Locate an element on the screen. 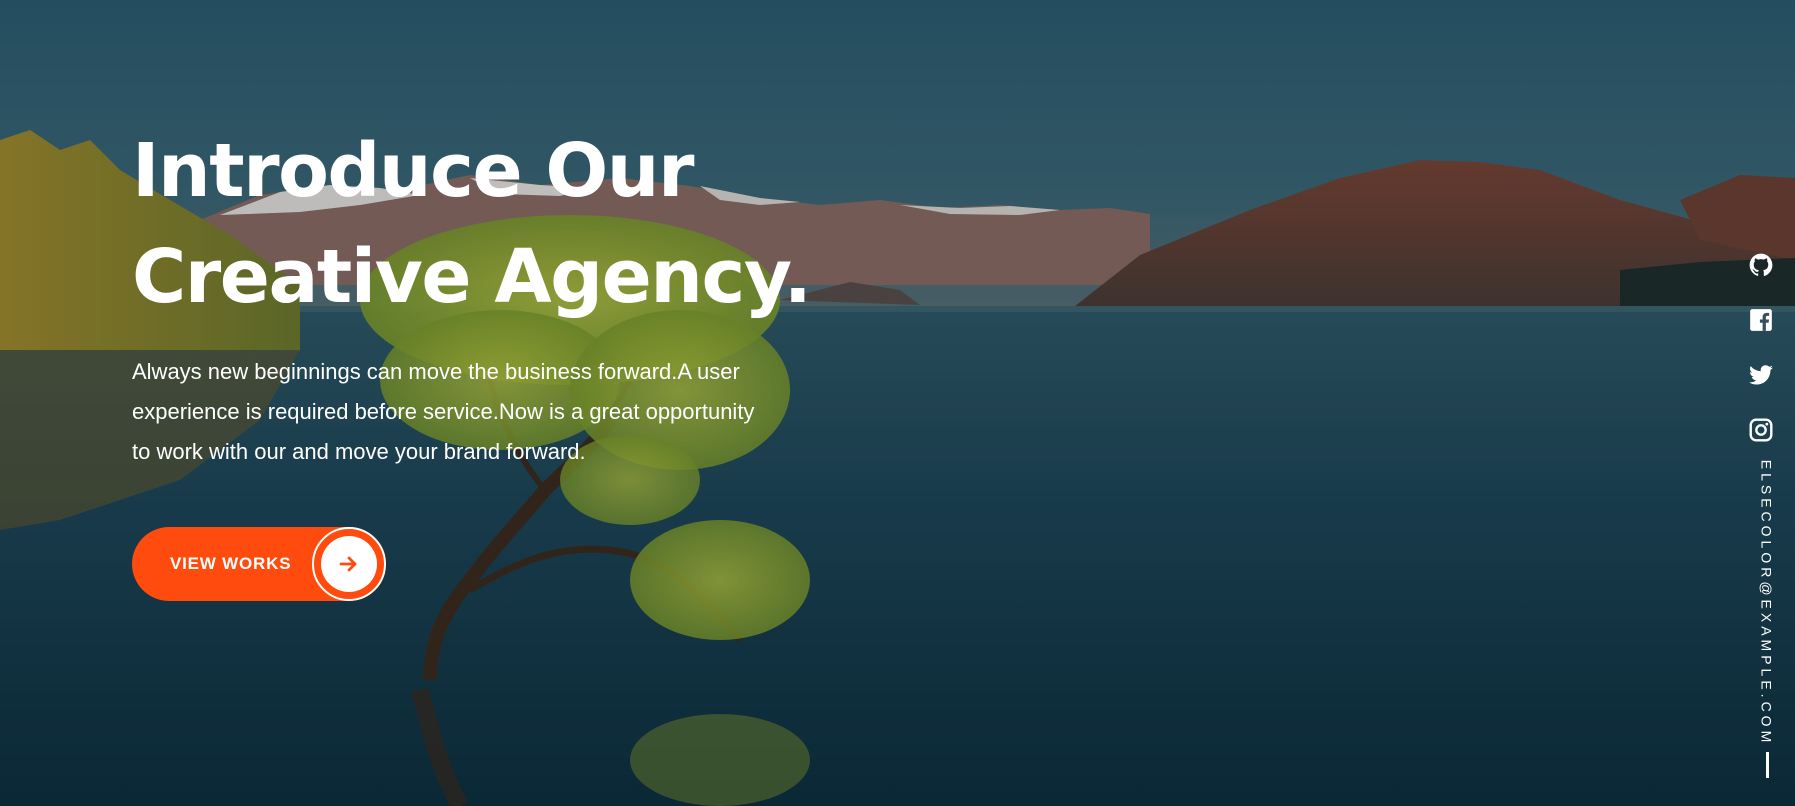  github-icon is located at coordinates (1761, 265).